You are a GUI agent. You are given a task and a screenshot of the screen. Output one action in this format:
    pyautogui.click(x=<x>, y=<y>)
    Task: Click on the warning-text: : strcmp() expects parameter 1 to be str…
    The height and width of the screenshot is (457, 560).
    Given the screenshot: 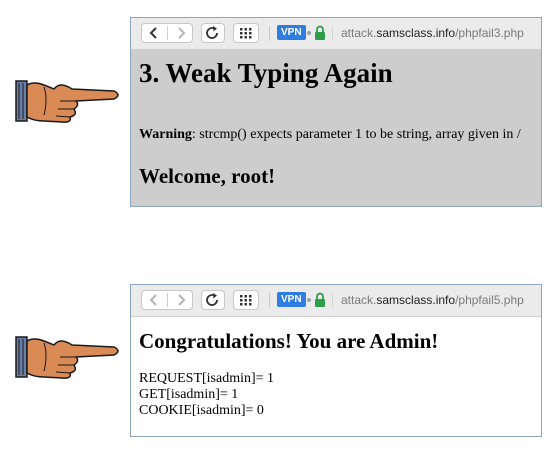 What is the action you would take?
    pyautogui.click(x=356, y=134)
    